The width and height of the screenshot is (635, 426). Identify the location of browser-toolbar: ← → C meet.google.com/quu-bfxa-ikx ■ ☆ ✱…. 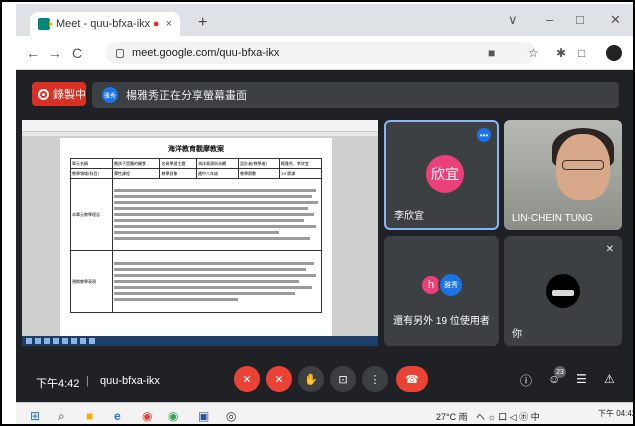
(324, 53).